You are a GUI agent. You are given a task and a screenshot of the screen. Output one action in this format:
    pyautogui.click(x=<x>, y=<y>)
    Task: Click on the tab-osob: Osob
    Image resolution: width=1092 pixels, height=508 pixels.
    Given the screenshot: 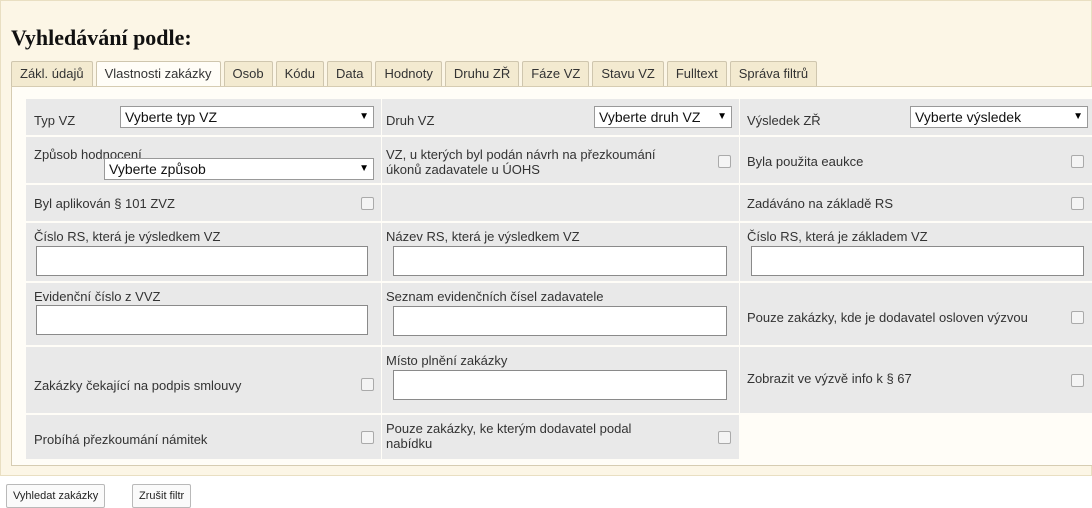 What is the action you would take?
    pyautogui.click(x=248, y=74)
    